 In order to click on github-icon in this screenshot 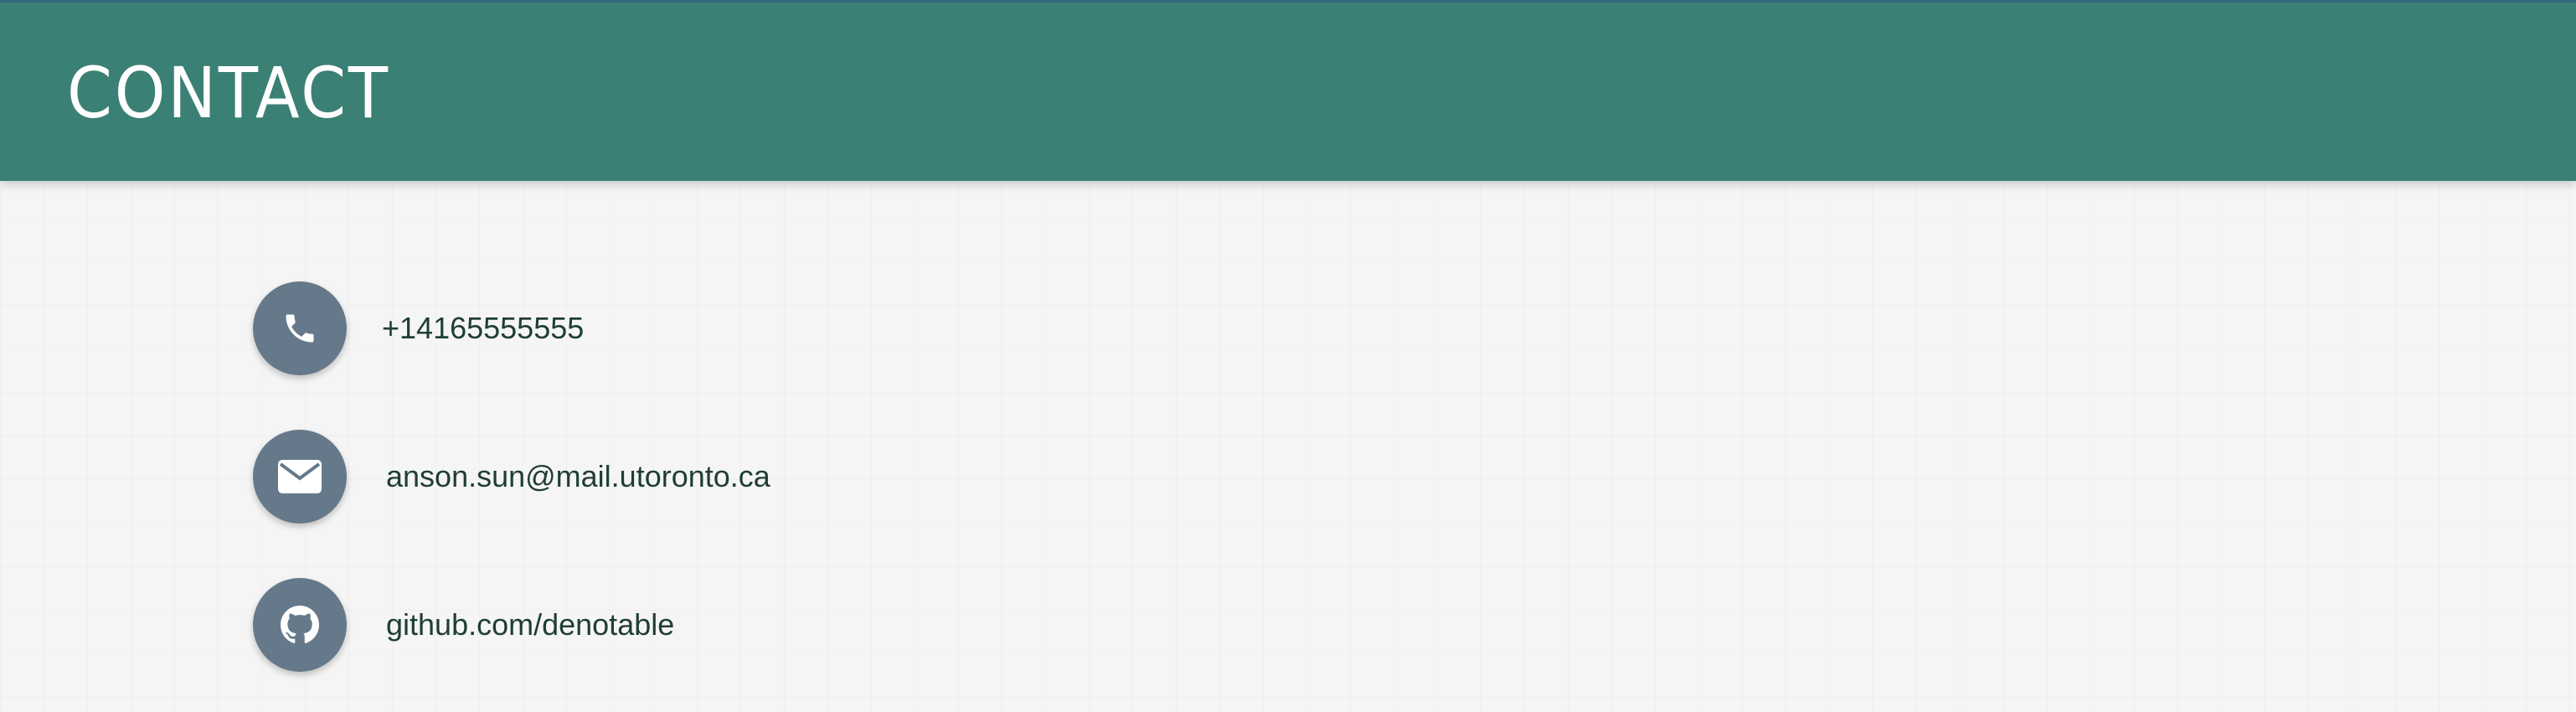, I will do `click(300, 625)`.